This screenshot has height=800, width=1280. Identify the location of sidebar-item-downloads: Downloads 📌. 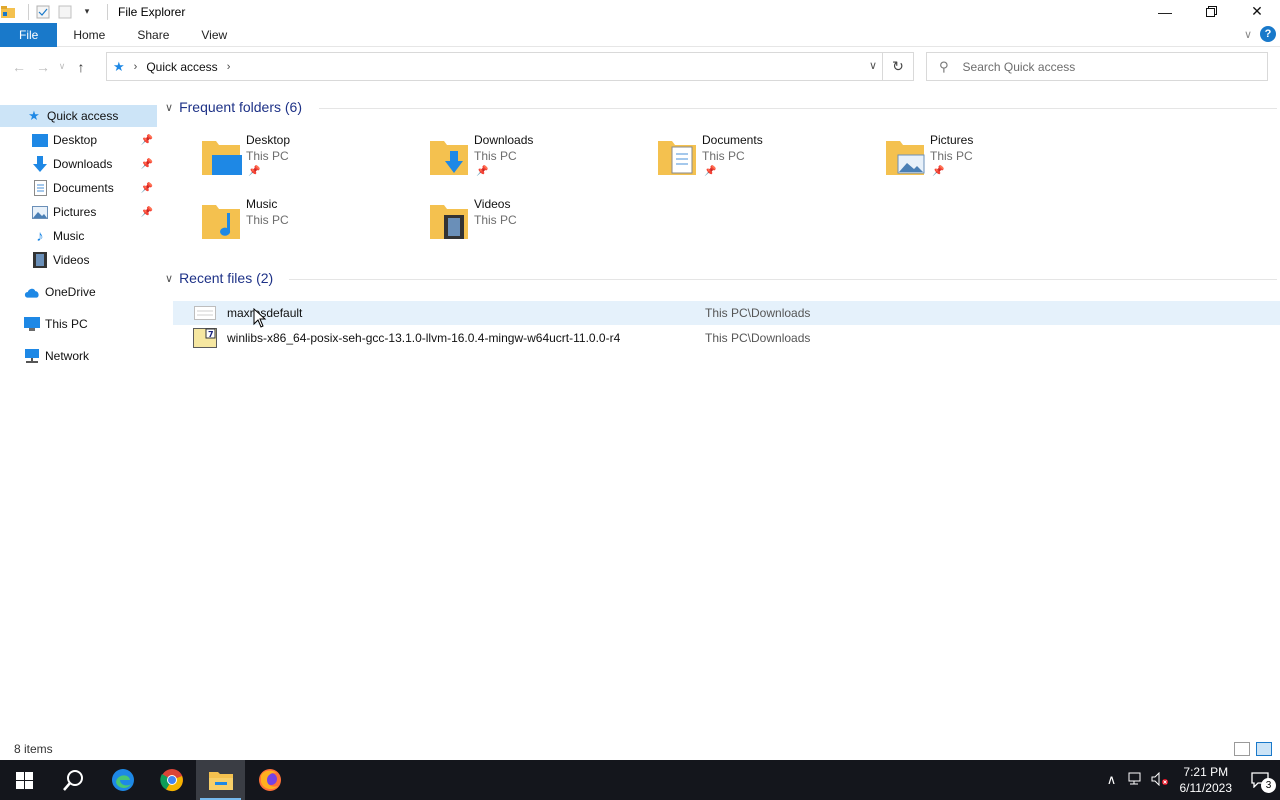
(78, 164).